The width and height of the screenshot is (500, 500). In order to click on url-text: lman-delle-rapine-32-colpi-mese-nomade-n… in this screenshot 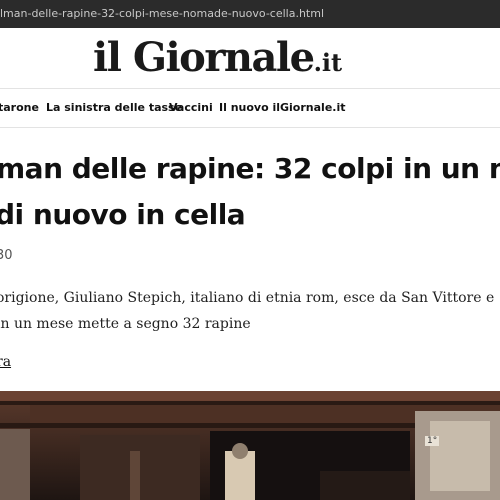, I will do `click(162, 13)`.